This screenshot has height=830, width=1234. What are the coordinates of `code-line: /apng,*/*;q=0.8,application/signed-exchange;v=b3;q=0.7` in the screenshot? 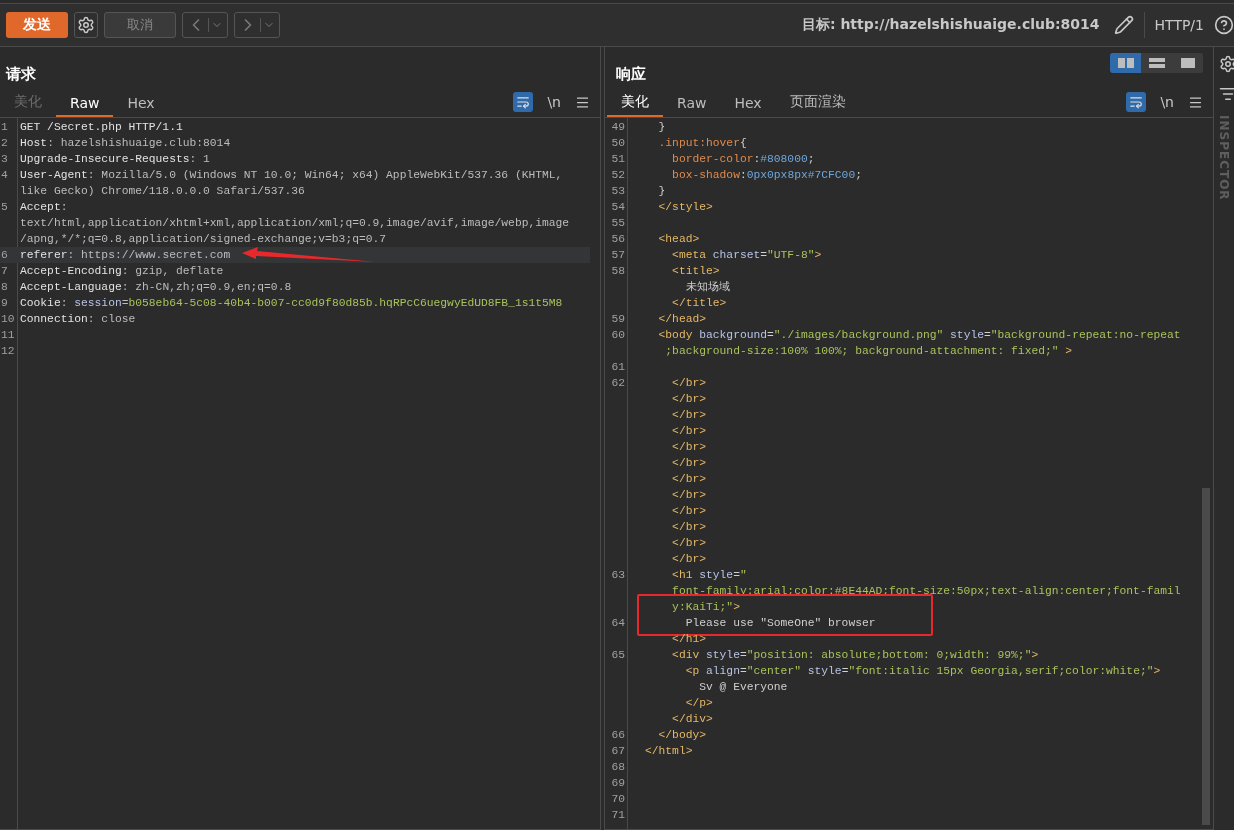 It's located at (203, 239).